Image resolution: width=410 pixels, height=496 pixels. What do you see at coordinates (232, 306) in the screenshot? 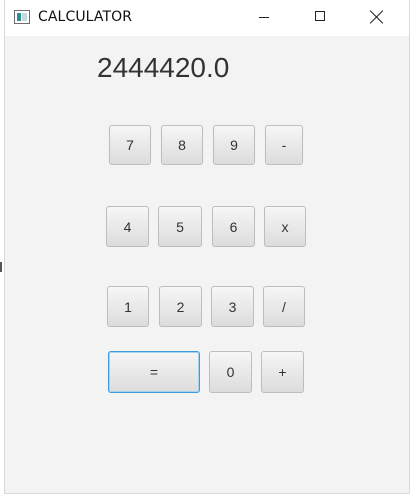
I see `key-3-button: 3` at bounding box center [232, 306].